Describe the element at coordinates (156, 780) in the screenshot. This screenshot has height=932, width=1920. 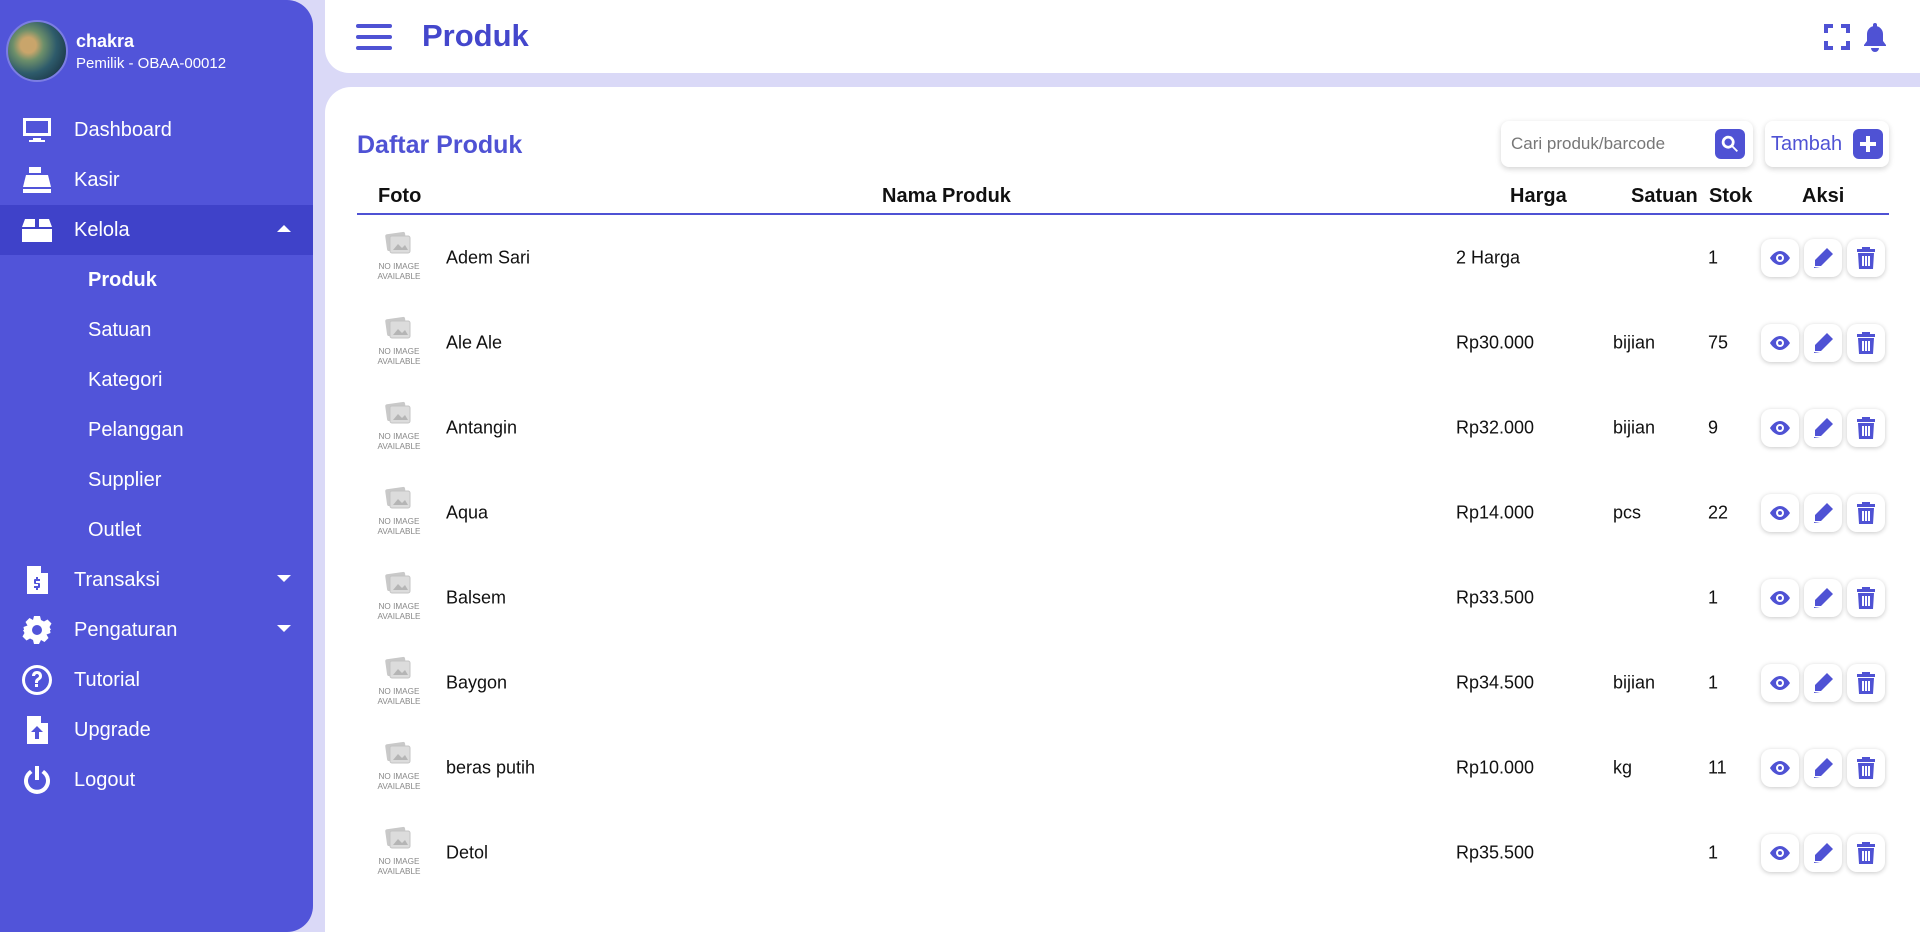
I see `sidebar-item-logout: Logout` at that location.